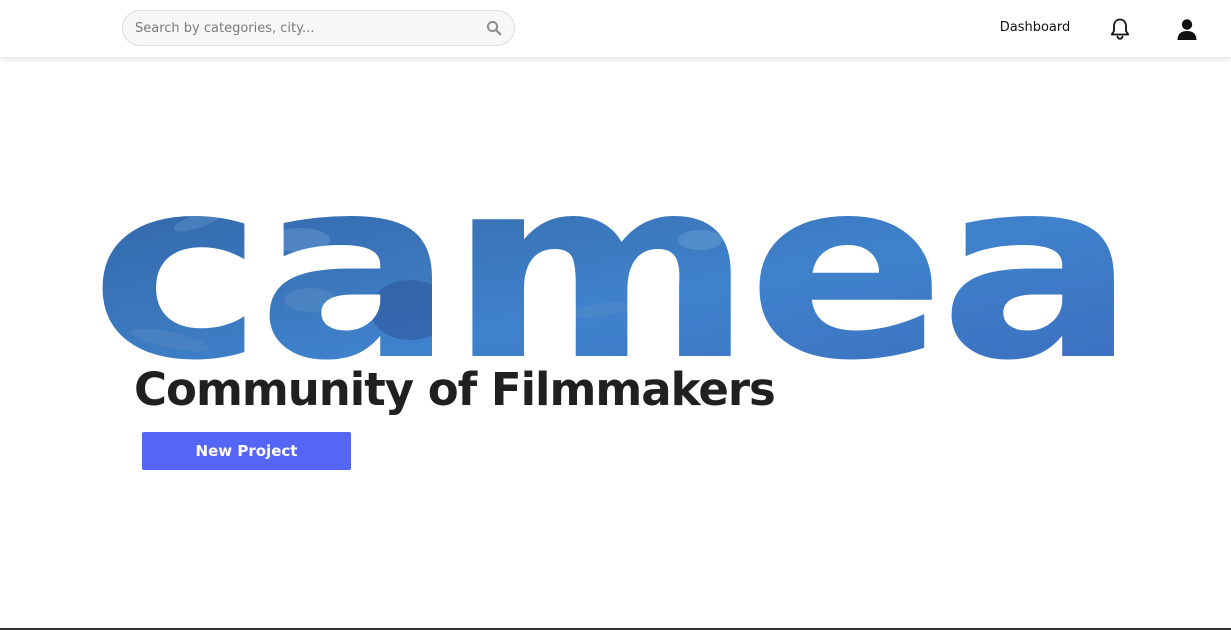  Describe the element at coordinates (455, 389) in the screenshot. I see `hero-tagline: Community of Filmmakers` at that location.